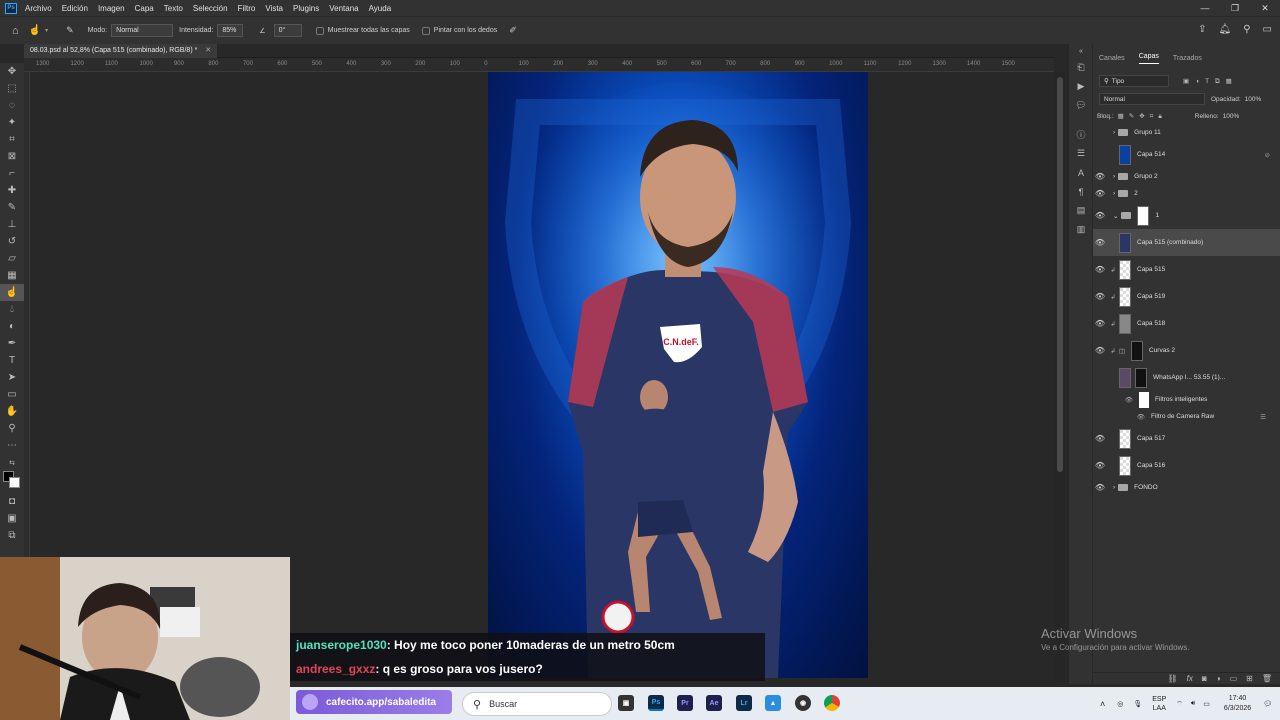 The image size is (1280, 720). Describe the element at coordinates (12, 207) in the screenshot. I see `brush-tool-icon: ✎` at that location.